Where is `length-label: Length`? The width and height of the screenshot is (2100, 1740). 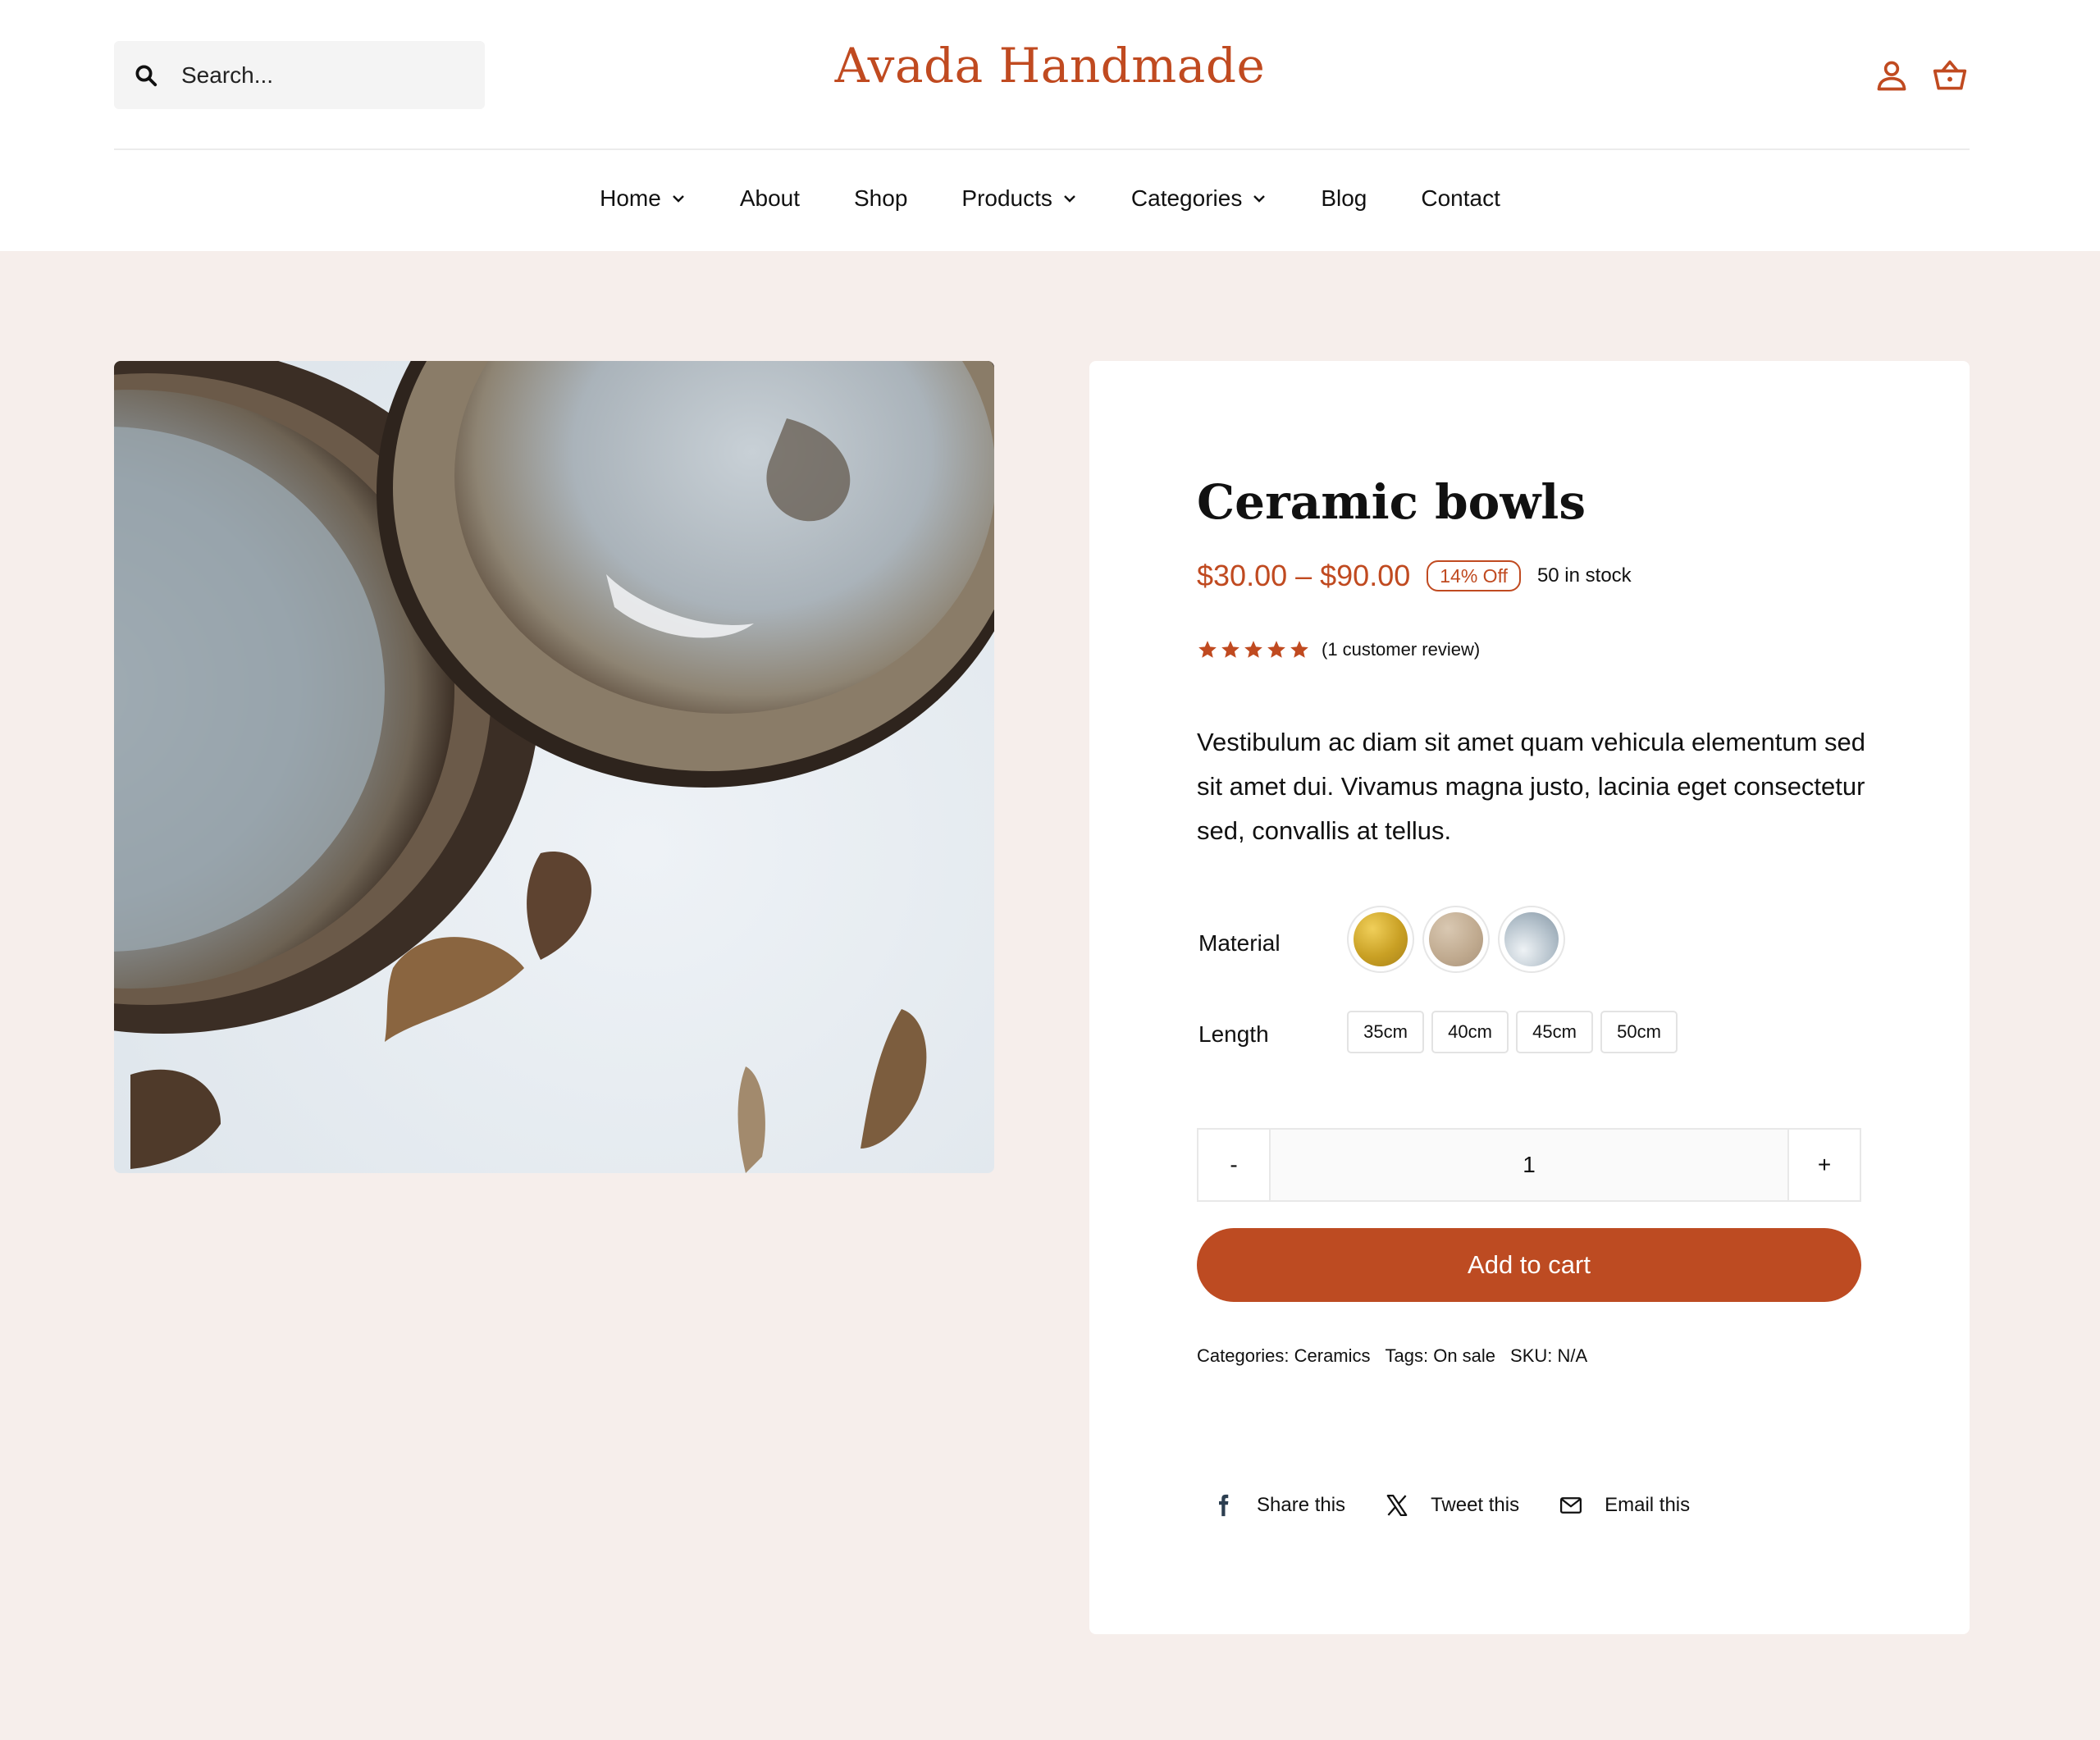 length-label: Length is located at coordinates (1233, 1034).